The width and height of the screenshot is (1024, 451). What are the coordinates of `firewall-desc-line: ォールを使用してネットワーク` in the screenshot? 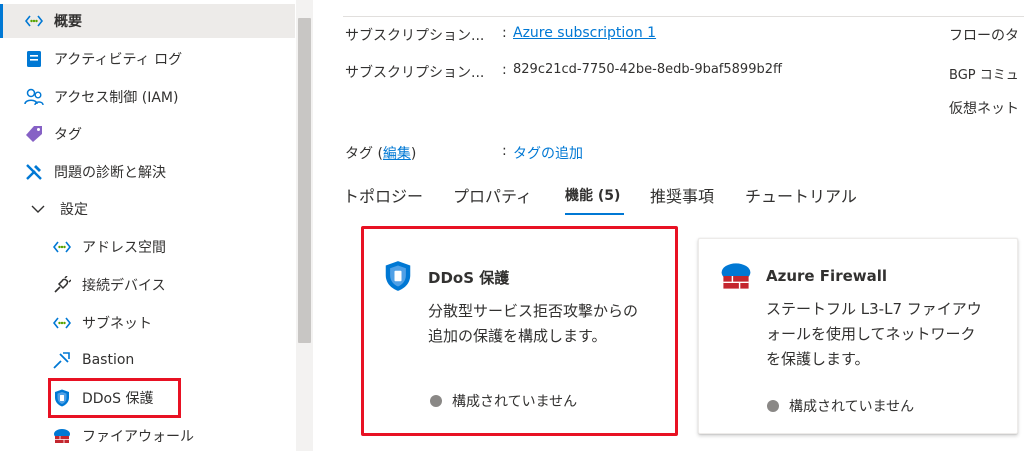 It's located at (871, 334).